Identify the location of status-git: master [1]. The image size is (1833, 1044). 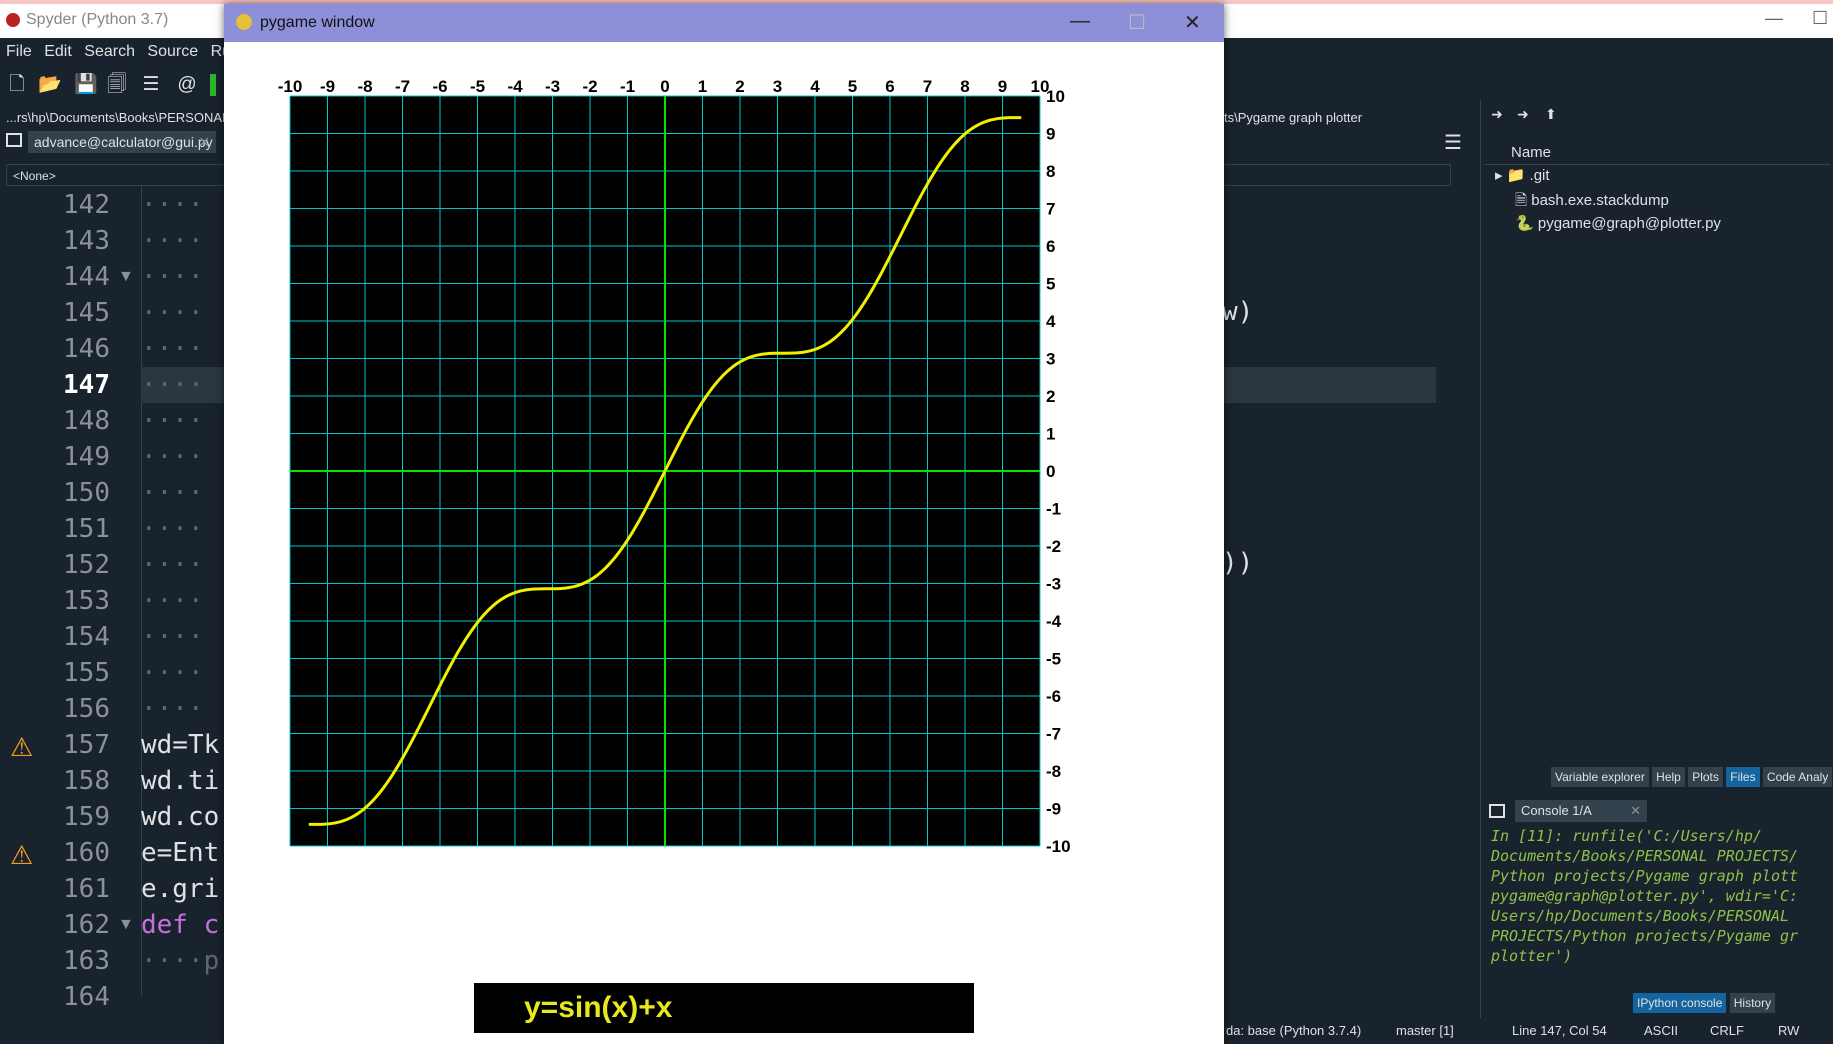
(1425, 1030).